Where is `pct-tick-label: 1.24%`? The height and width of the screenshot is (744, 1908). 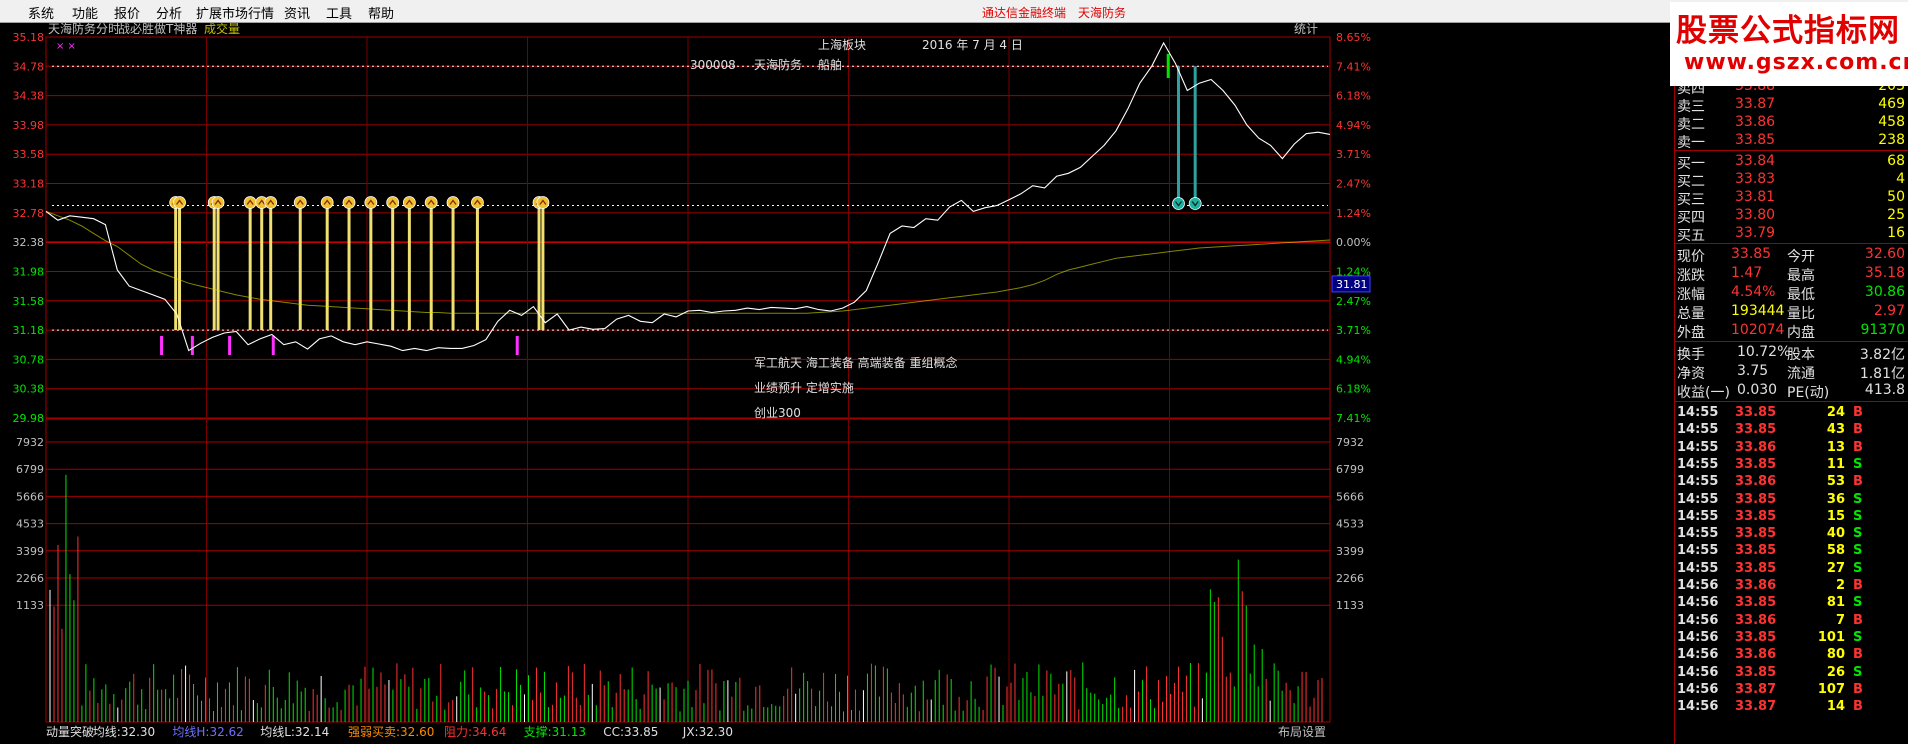
pct-tick-label: 1.24% is located at coordinates (1353, 213).